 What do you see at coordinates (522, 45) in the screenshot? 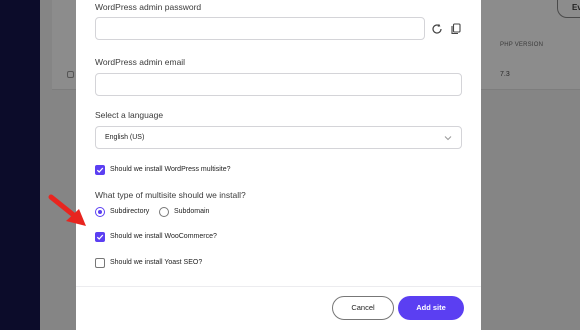
I see `background-column-header: PHP VERSION` at bounding box center [522, 45].